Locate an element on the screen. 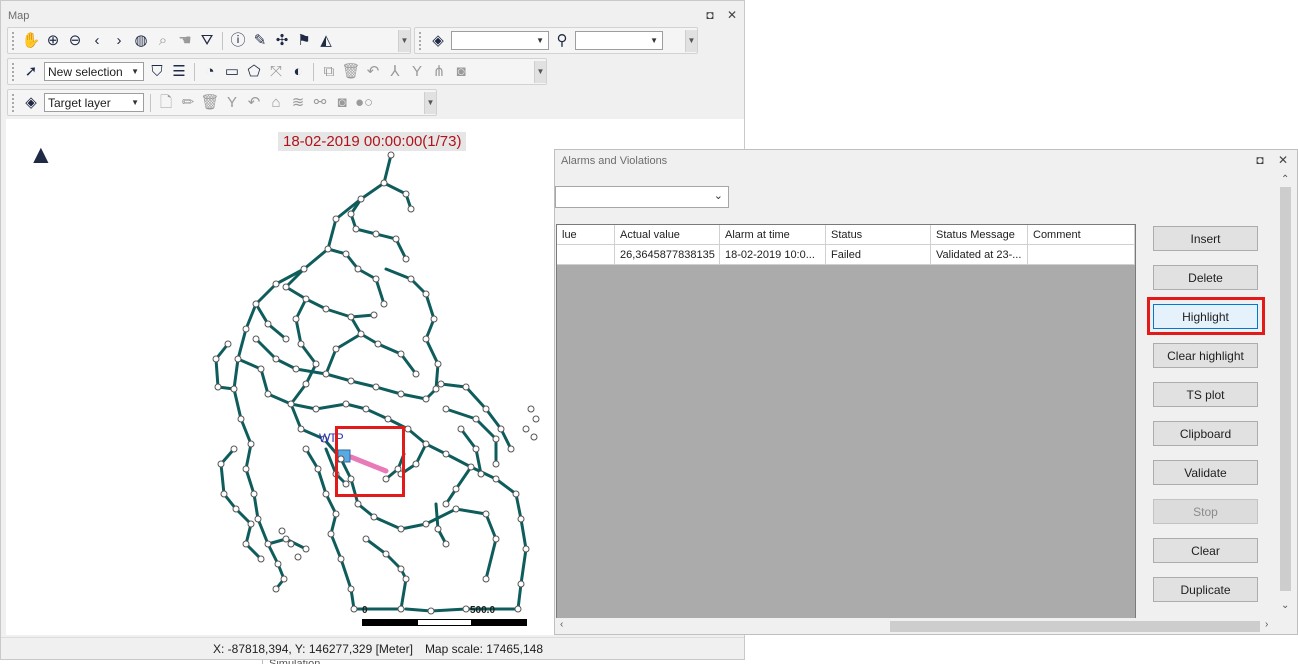 Image resolution: width=1298 pixels, height=664 pixels. rectangle-select-icon: ▭ is located at coordinates (232, 72).